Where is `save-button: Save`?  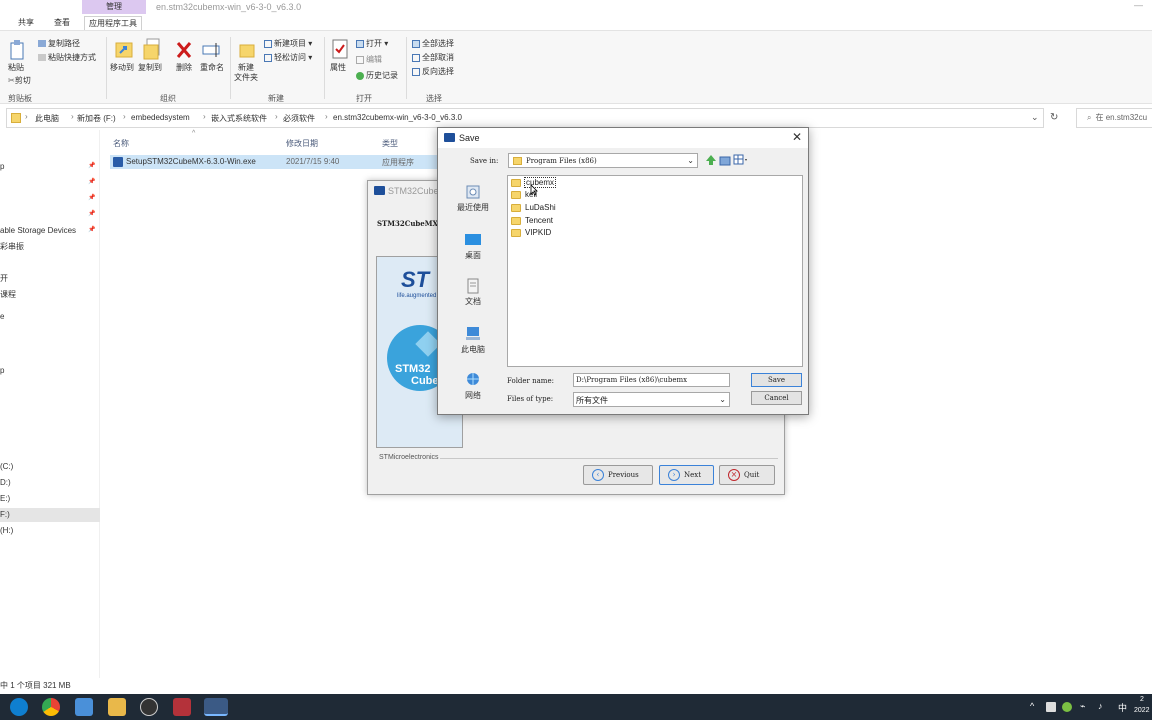
save-button: Save is located at coordinates (776, 380).